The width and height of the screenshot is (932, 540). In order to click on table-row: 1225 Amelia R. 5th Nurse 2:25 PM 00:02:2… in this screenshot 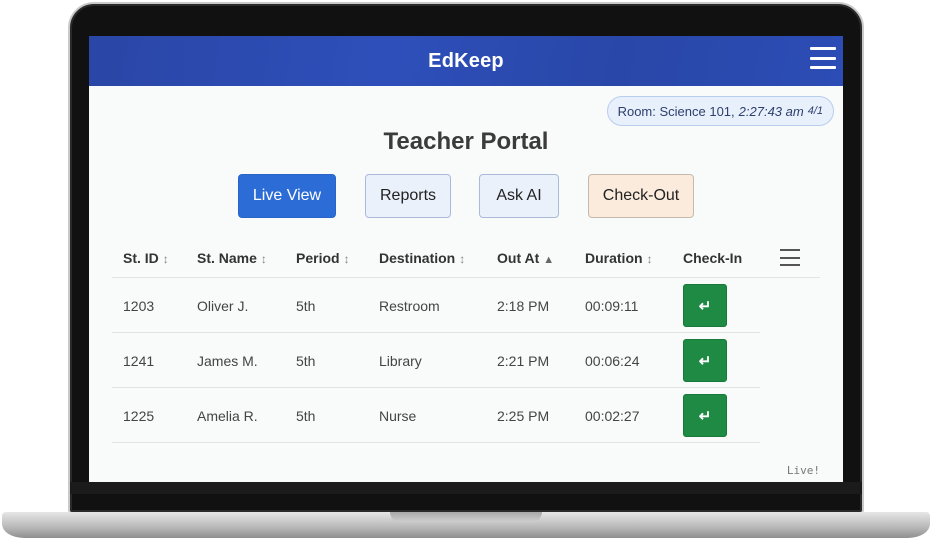, I will do `click(436, 415)`.